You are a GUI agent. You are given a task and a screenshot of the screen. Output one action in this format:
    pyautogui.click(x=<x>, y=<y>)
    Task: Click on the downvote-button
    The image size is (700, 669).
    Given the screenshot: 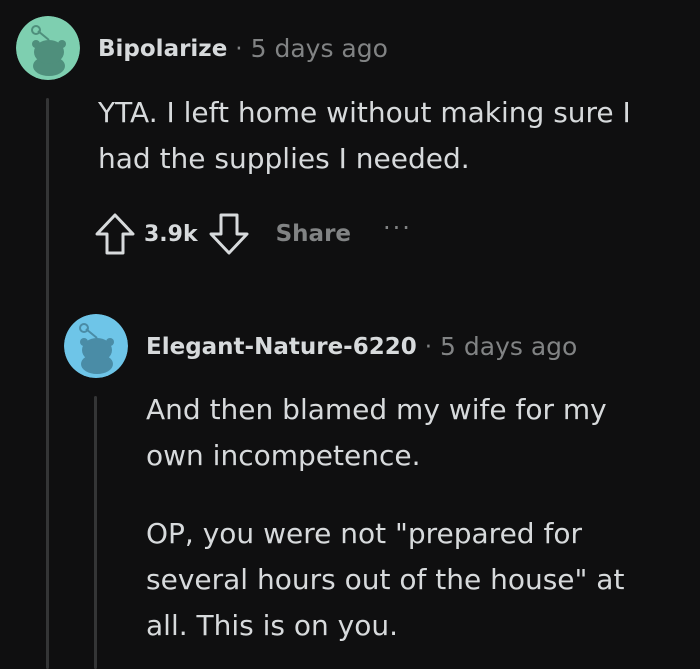 What is the action you would take?
    pyautogui.click(x=229, y=234)
    